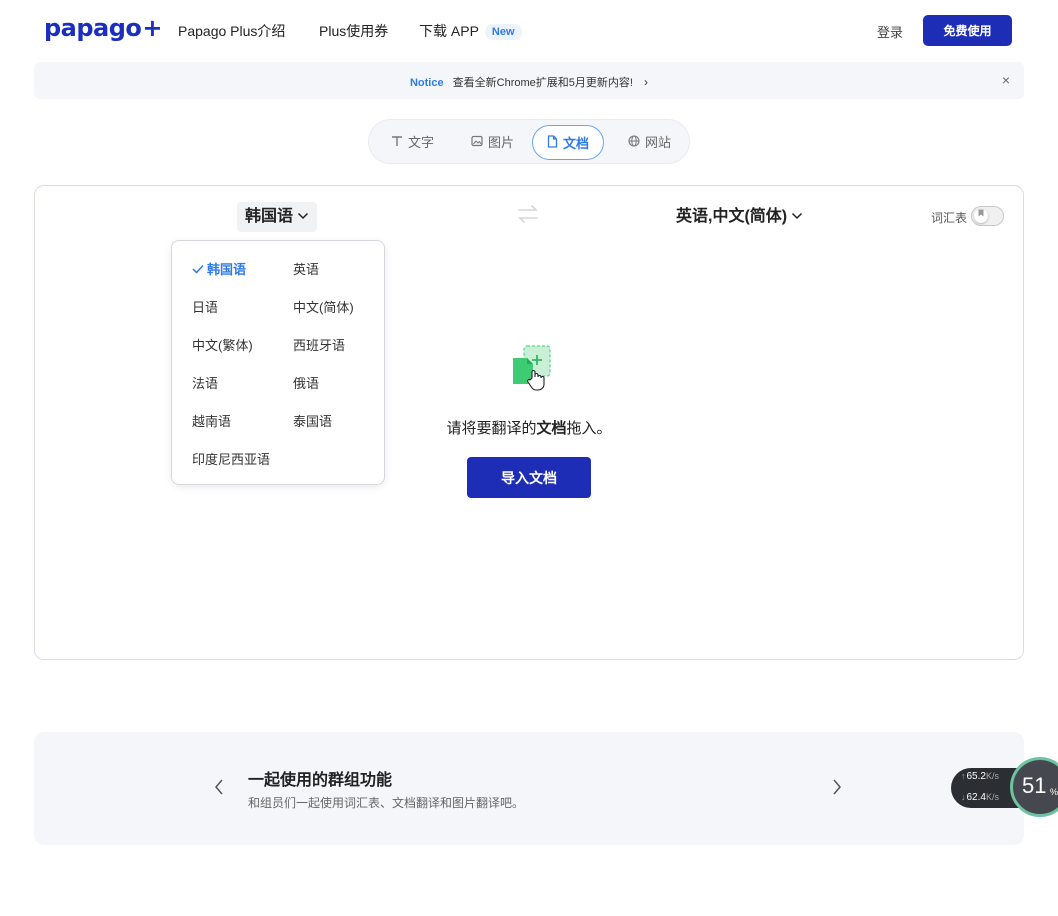 The image size is (1058, 916). What do you see at coordinates (529, 428) in the screenshot?
I see `drop-instruction: 请将要翻译的文档拖入。` at bounding box center [529, 428].